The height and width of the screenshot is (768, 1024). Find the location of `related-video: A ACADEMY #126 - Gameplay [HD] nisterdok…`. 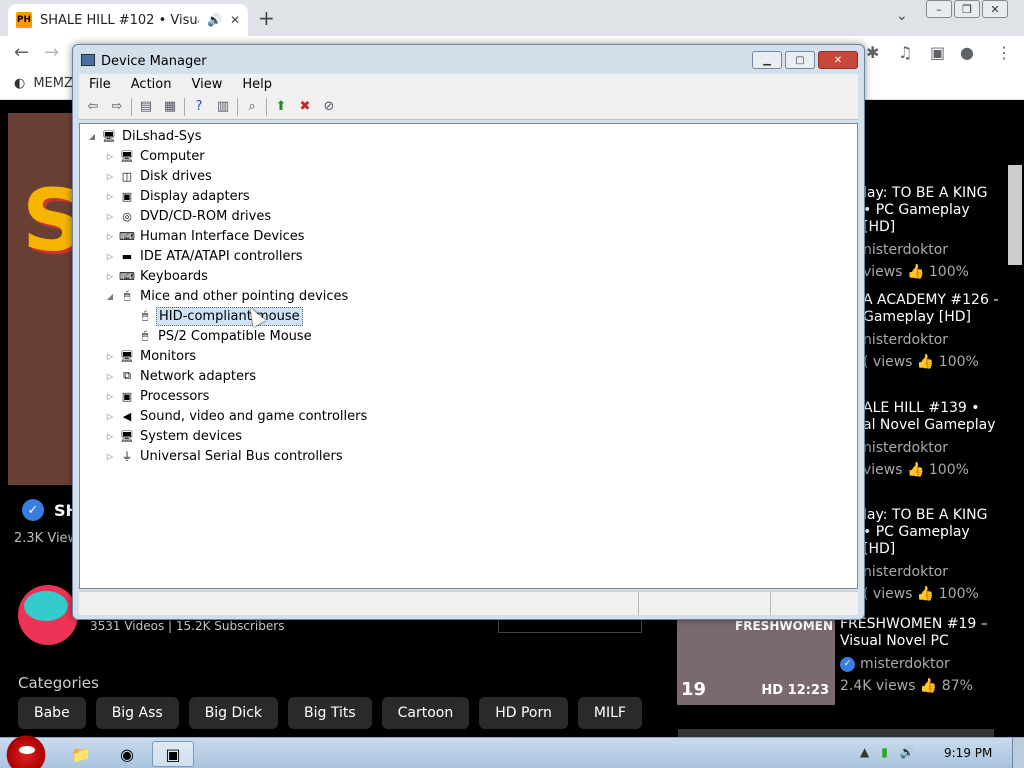

related-video: A ACADEMY #126 - Gameplay [HD] nisterdok… is located at coordinates (933, 331).